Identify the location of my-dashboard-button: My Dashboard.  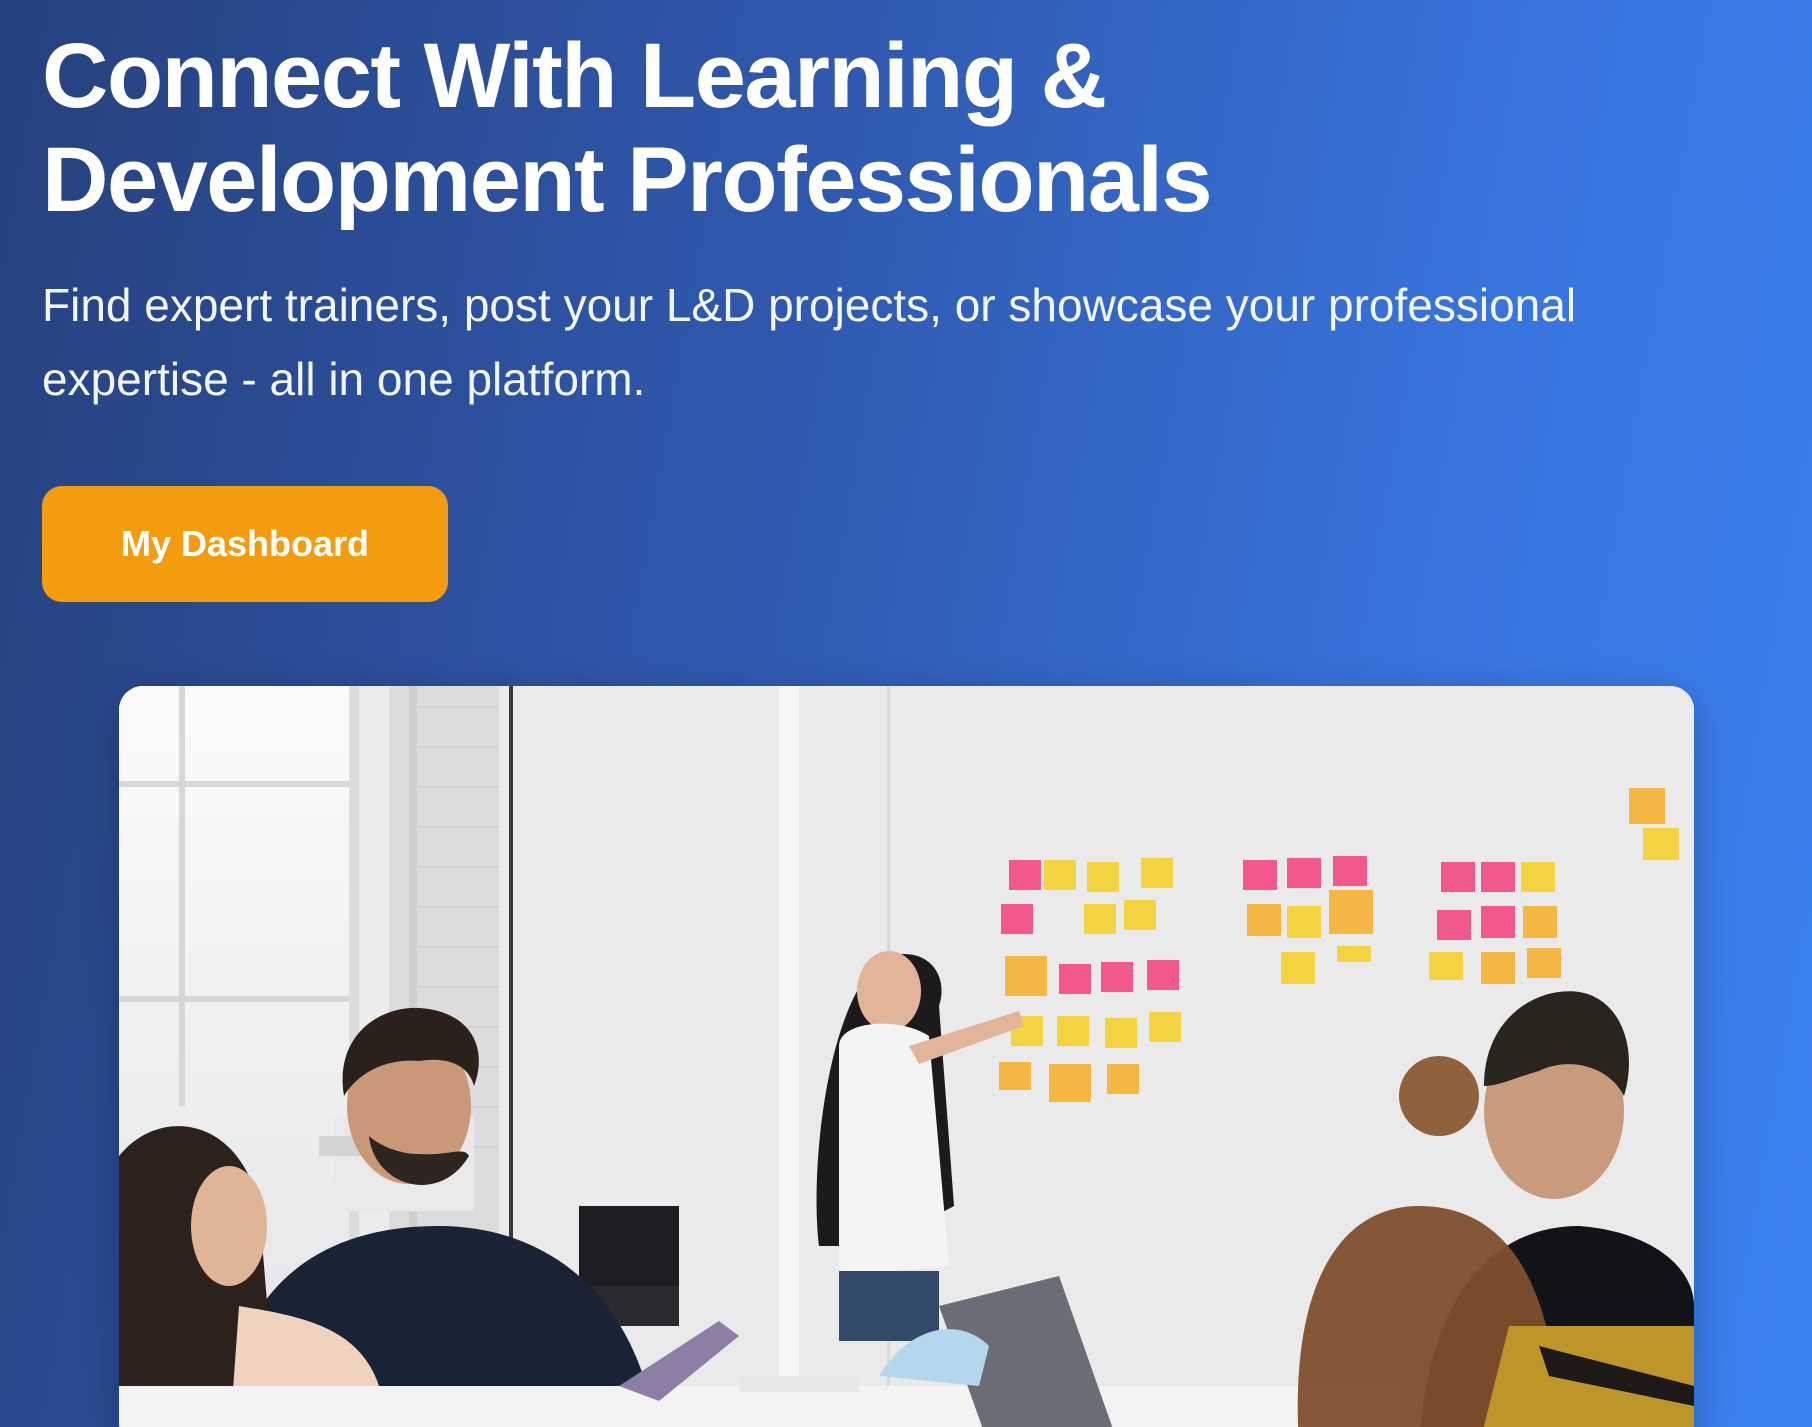
(245, 544).